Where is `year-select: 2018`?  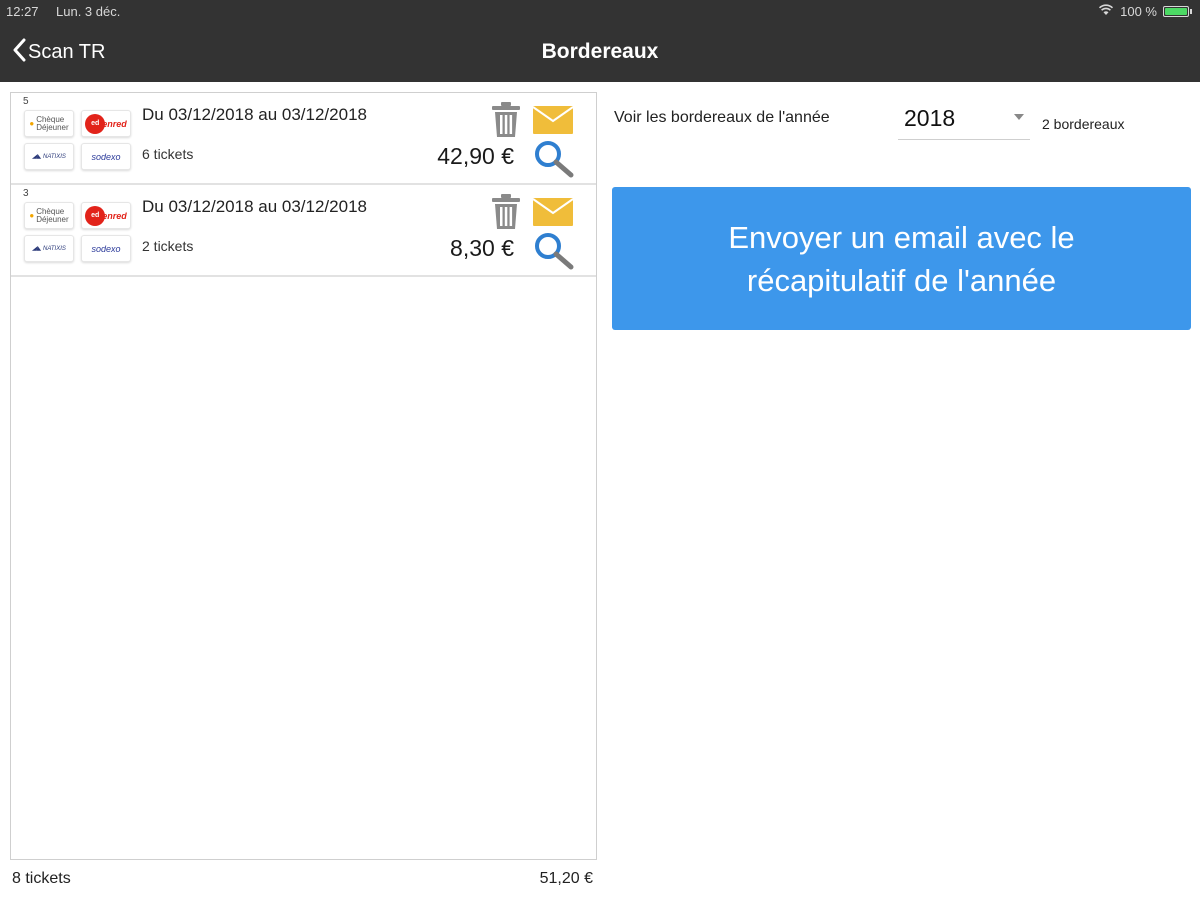 year-select: 2018 is located at coordinates (964, 120).